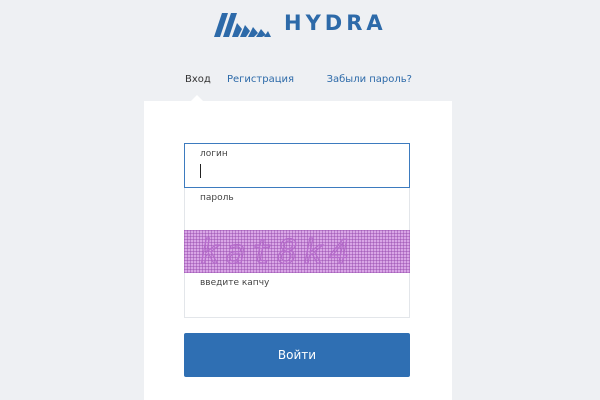 The height and width of the screenshot is (400, 600). Describe the element at coordinates (235, 283) in the screenshot. I see `captcha-field-label: введите капчу` at that location.